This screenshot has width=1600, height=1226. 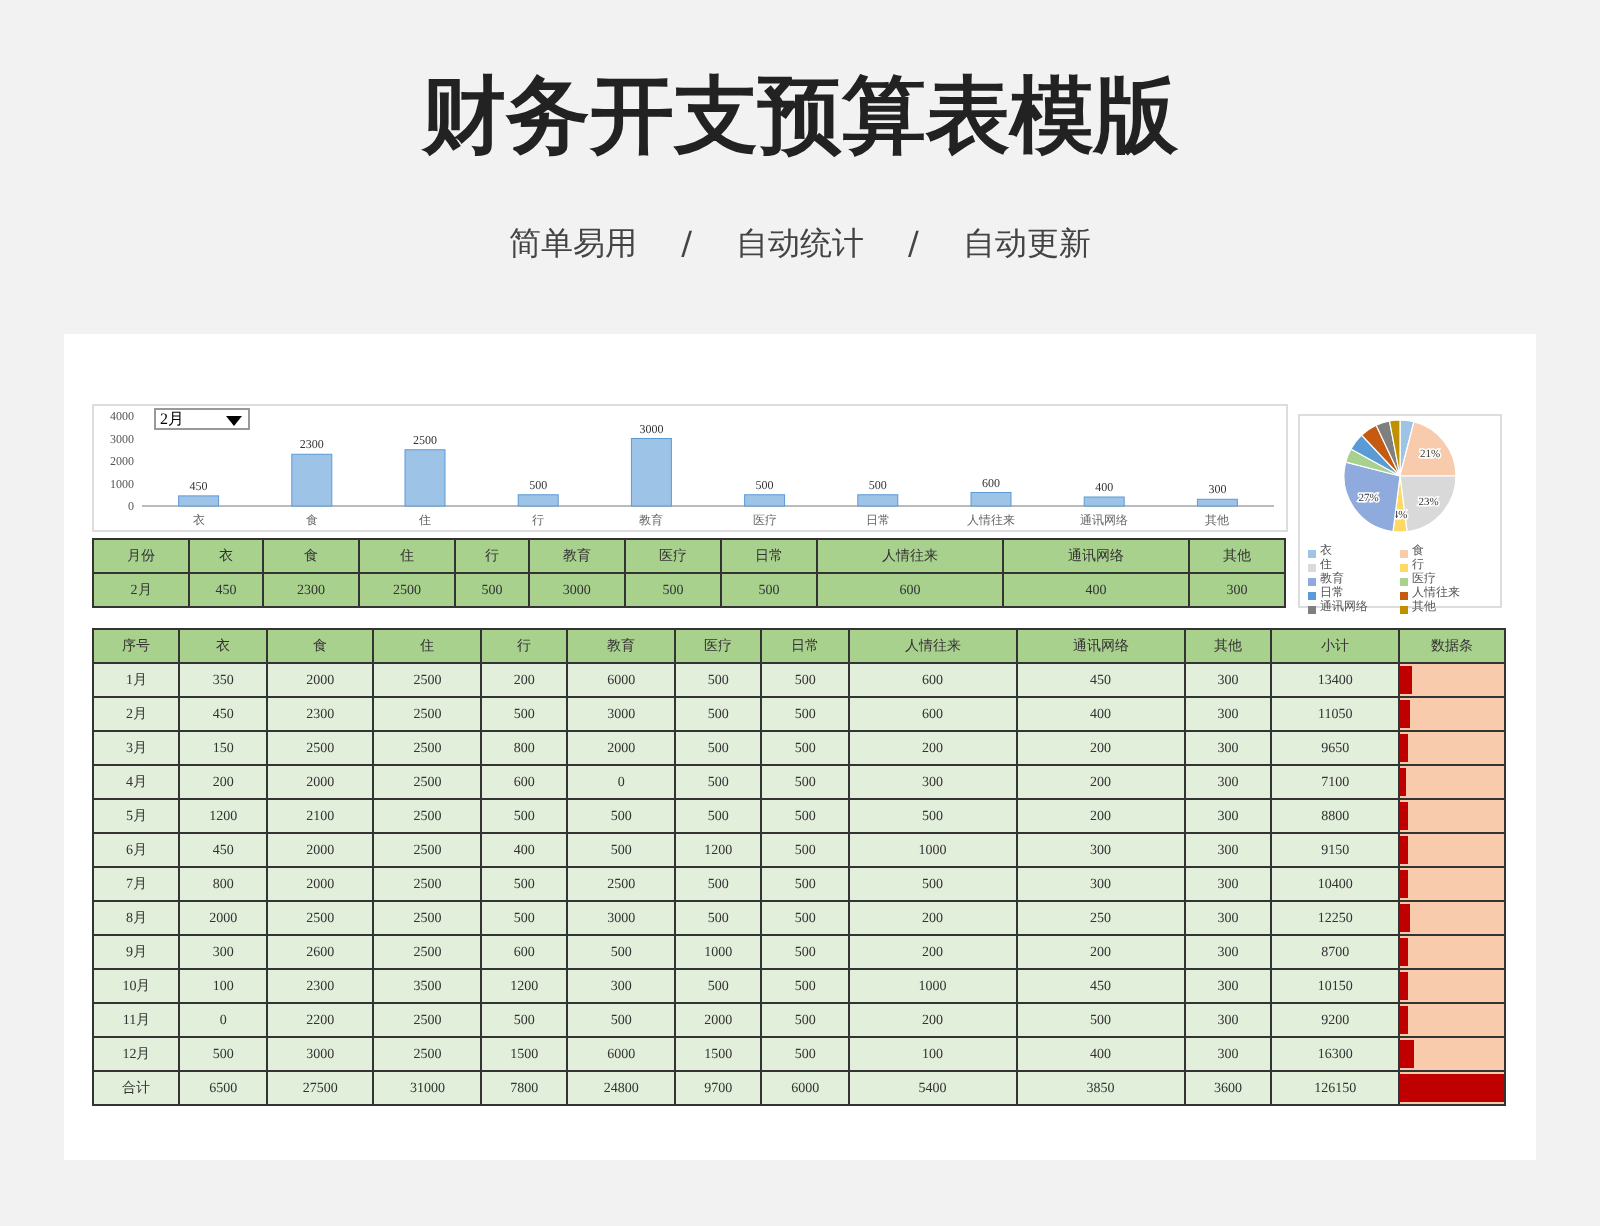 I want to click on tagline-text: 自动更新, so click(x=1026, y=245).